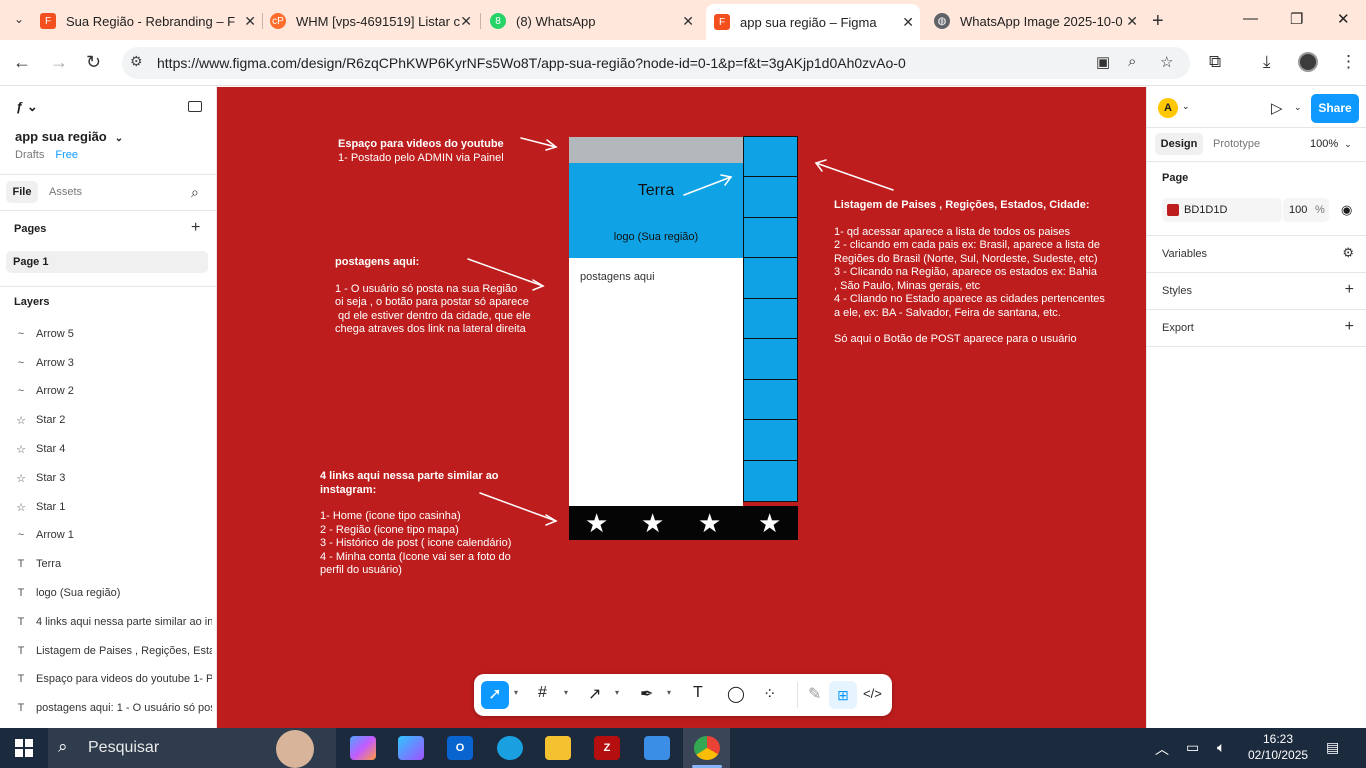 Image resolution: width=1366 pixels, height=768 pixels. Describe the element at coordinates (872, 693) in the screenshot. I see `dev-mode-icon: </>` at that location.